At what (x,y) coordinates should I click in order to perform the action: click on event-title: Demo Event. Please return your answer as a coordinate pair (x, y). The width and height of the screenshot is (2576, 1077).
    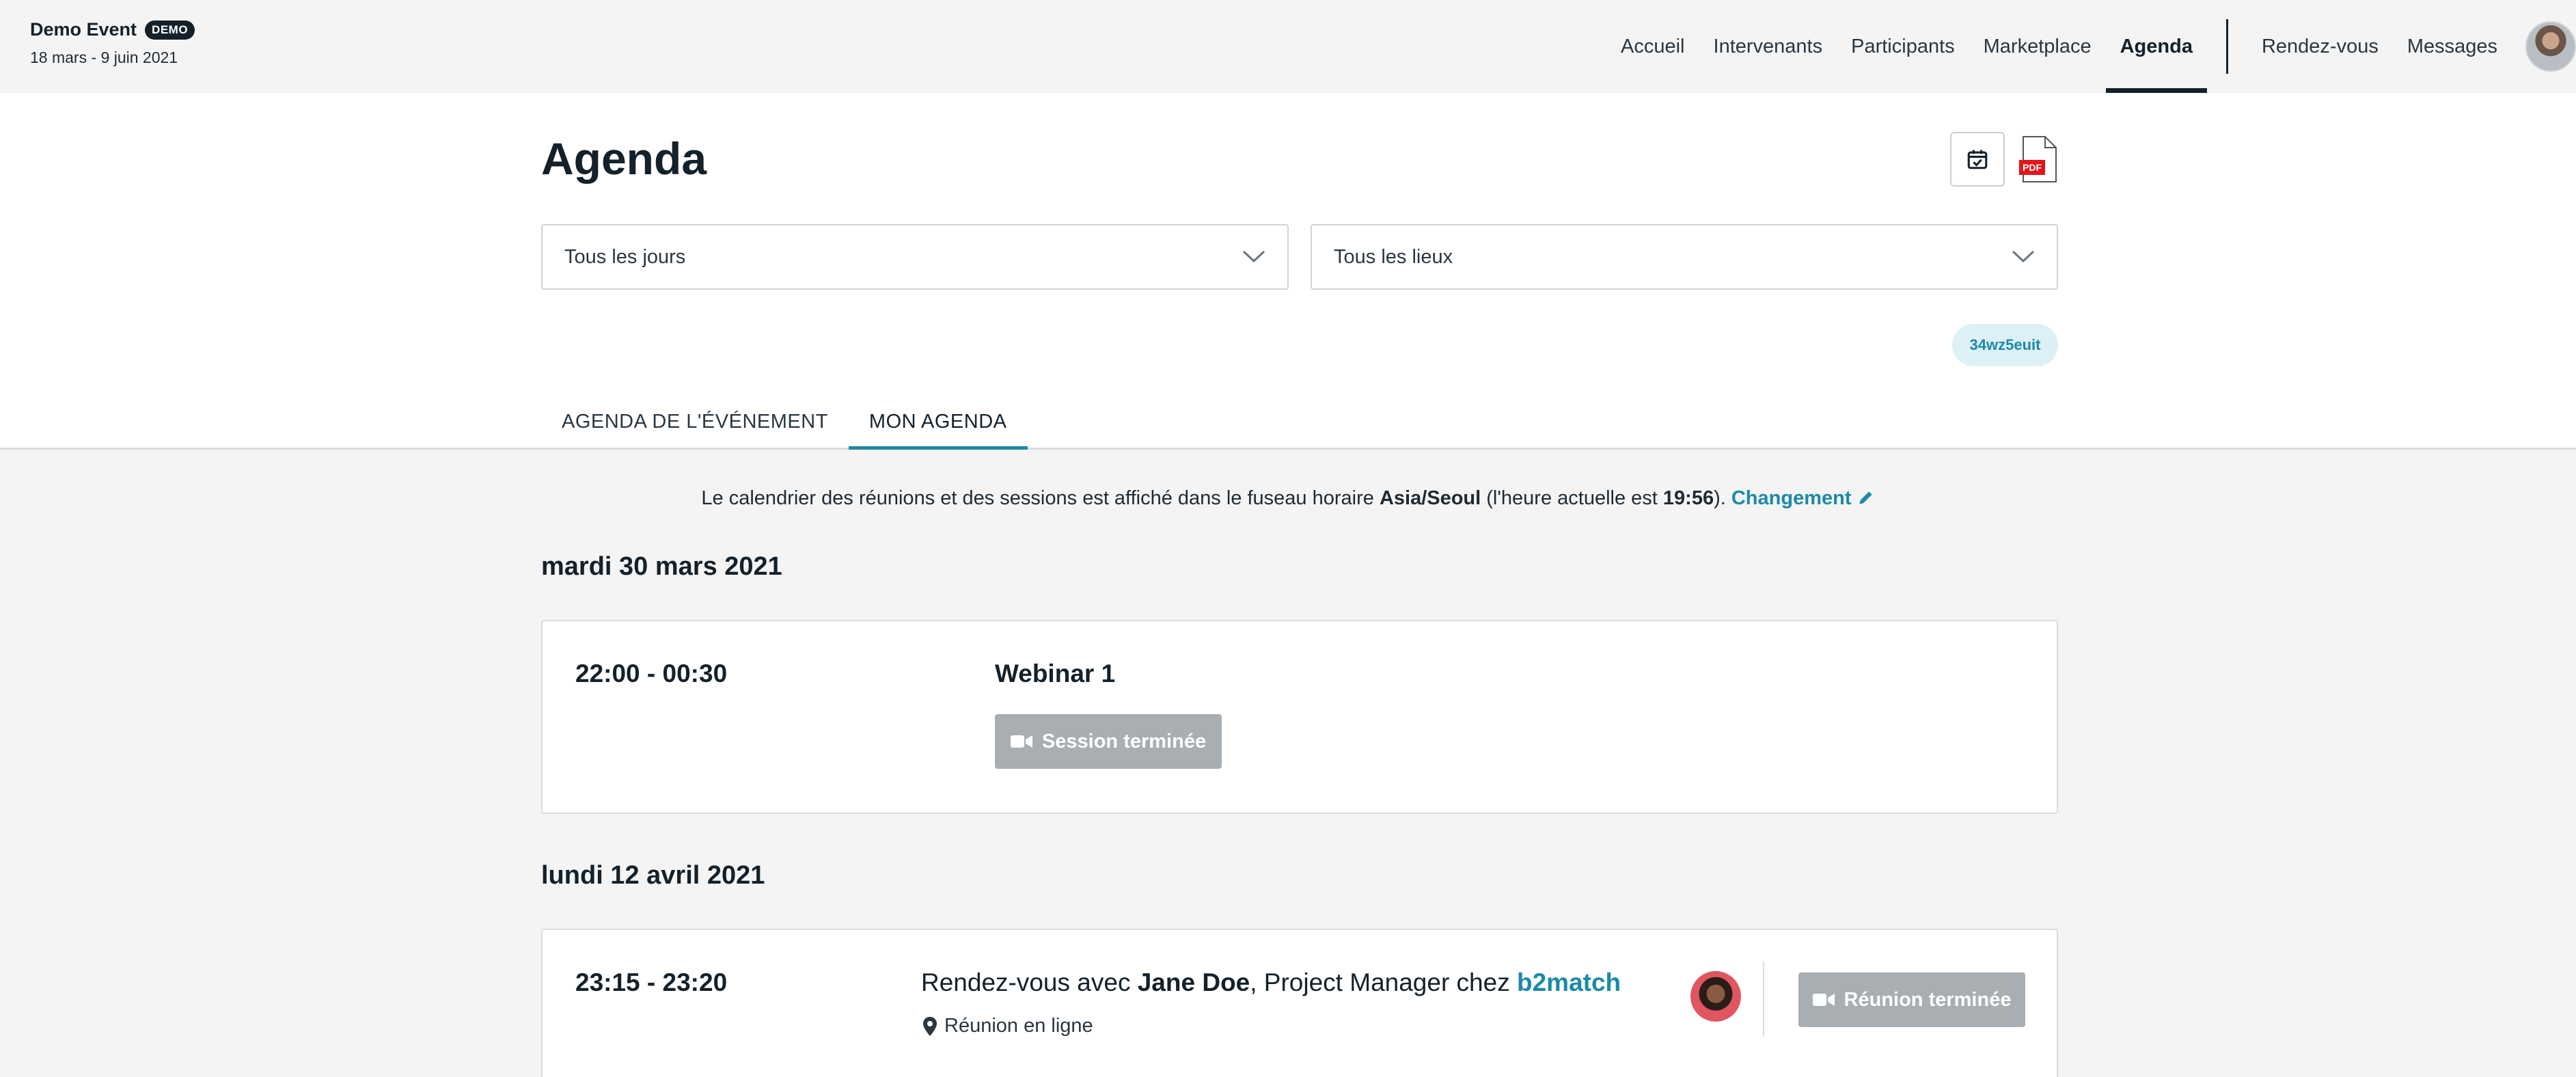
    Looking at the image, I should click on (83, 29).